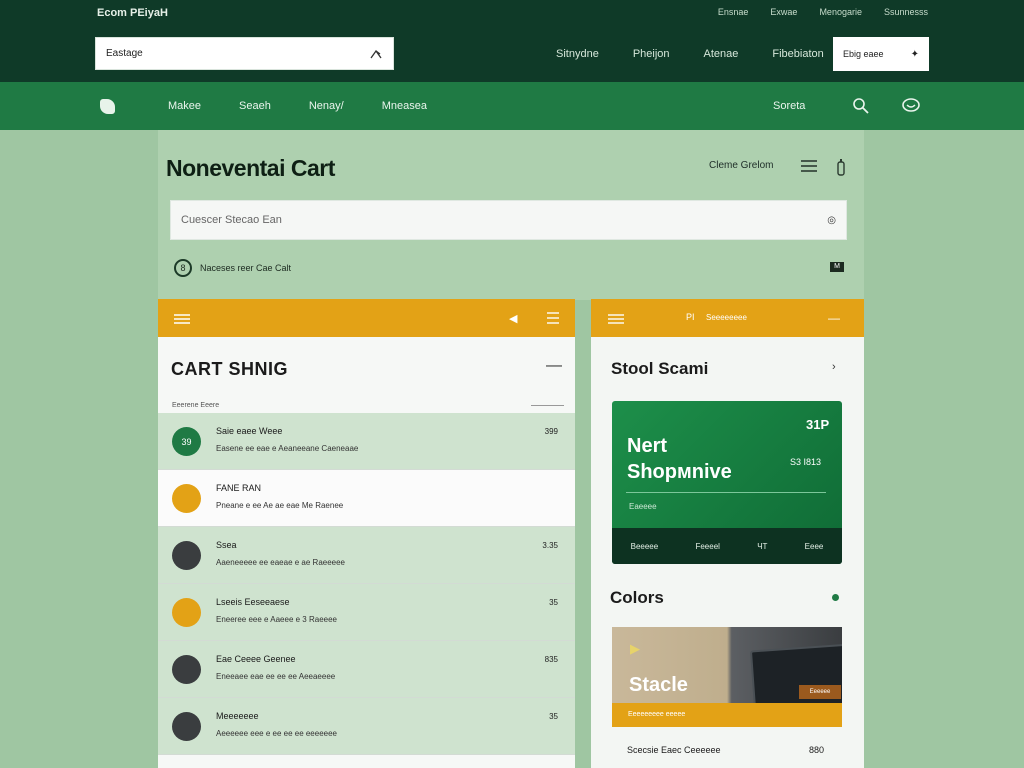 This screenshot has width=1024, height=768. Describe the element at coordinates (837, 267) in the screenshot. I see `mail-icon: M` at that location.